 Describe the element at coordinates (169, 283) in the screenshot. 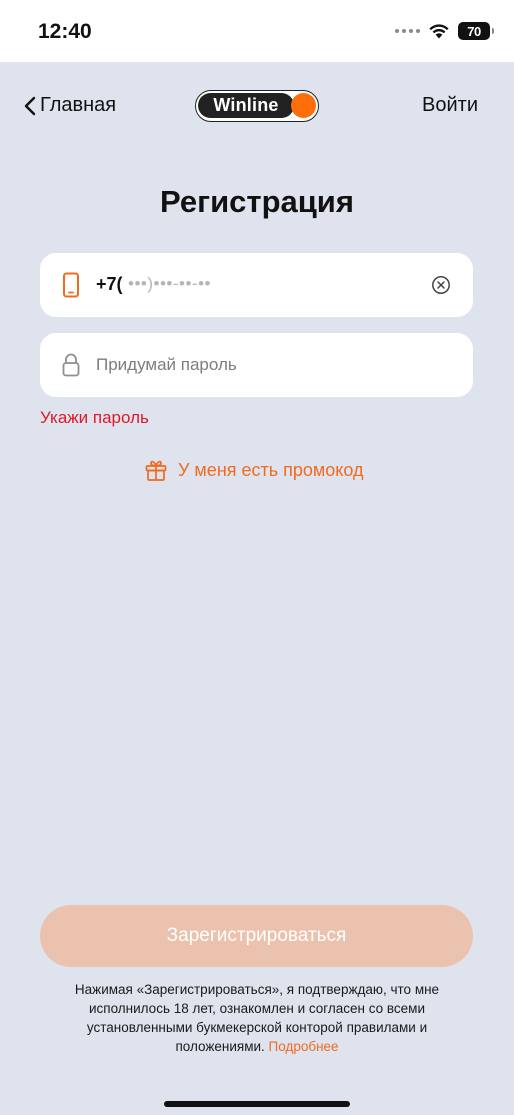

I see `phone-mask: •••)•••-••-••` at that location.